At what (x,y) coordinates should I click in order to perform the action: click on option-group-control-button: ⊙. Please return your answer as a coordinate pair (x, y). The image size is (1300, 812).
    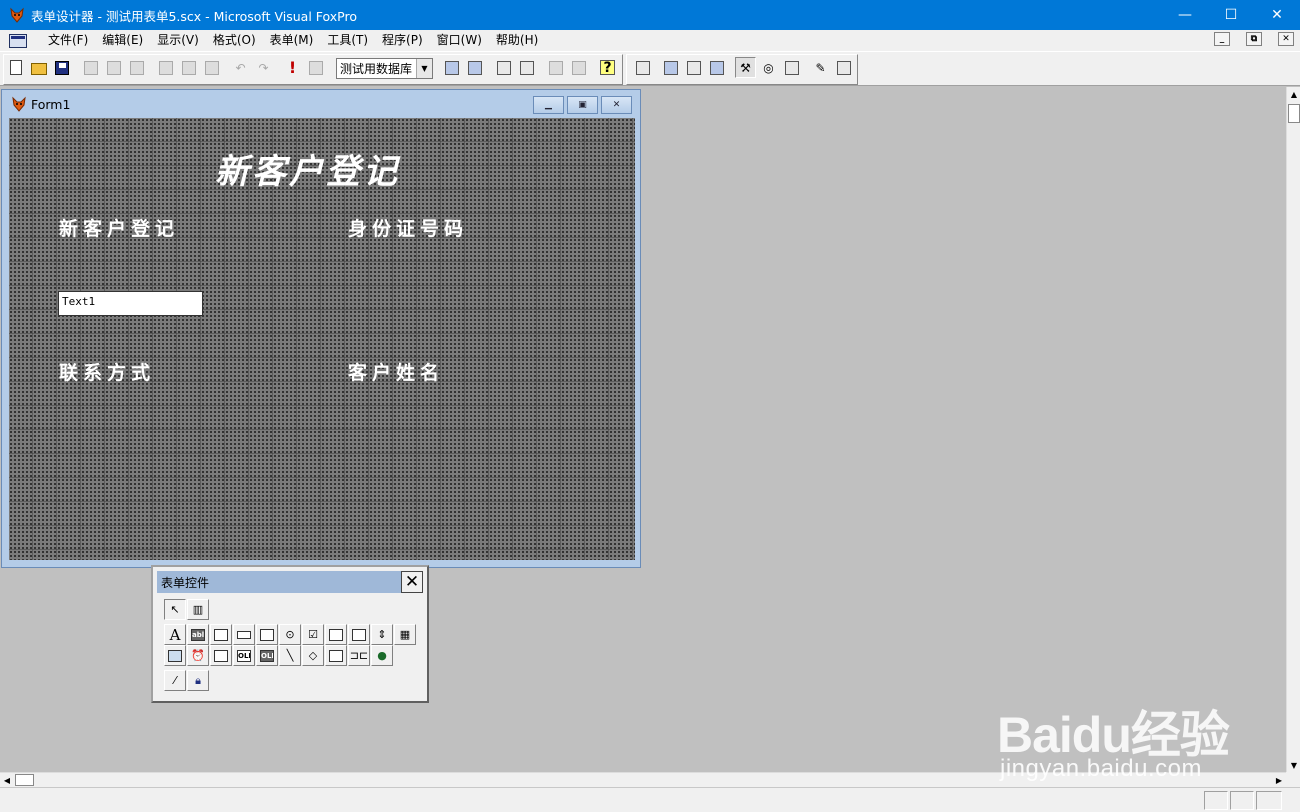
    Looking at the image, I should click on (290, 634).